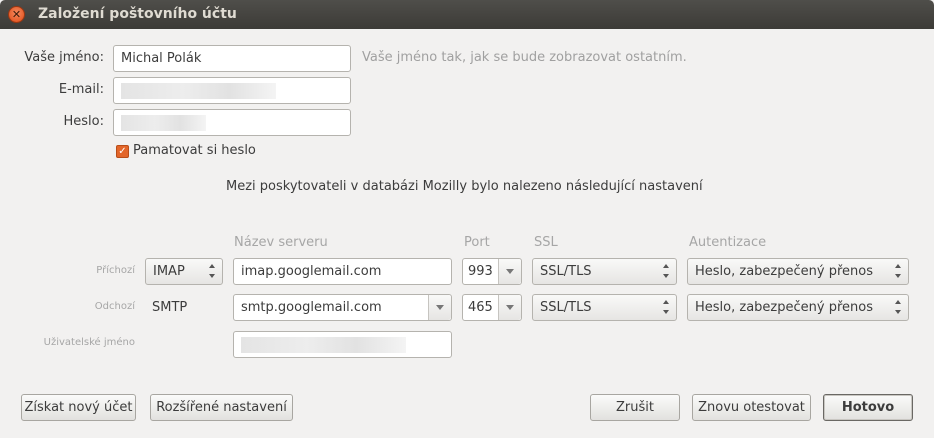 The width and height of the screenshot is (934, 438). Describe the element at coordinates (281, 242) in the screenshot. I see `header-server: Název serveru` at that location.